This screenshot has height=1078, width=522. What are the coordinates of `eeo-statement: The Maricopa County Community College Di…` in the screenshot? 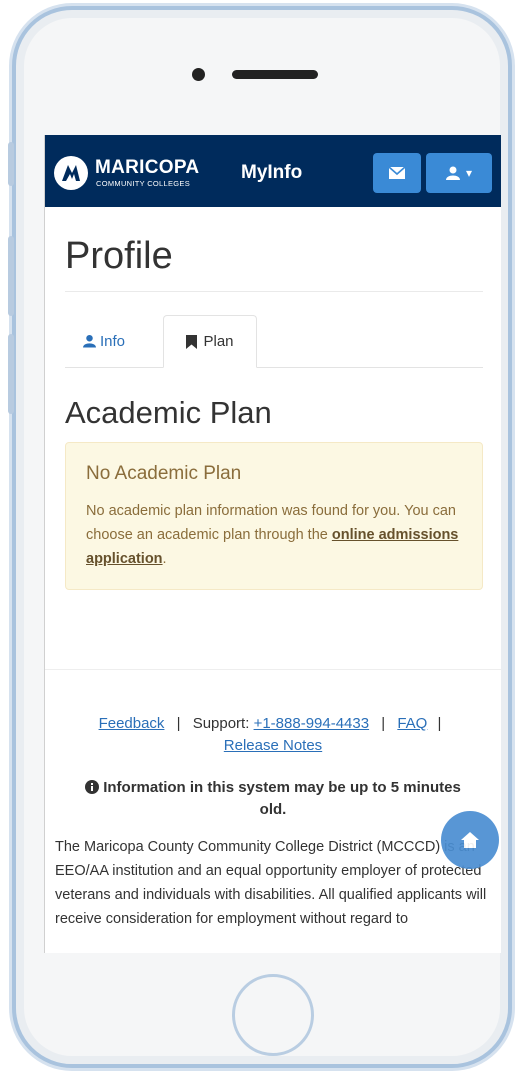 It's located at (271, 883).